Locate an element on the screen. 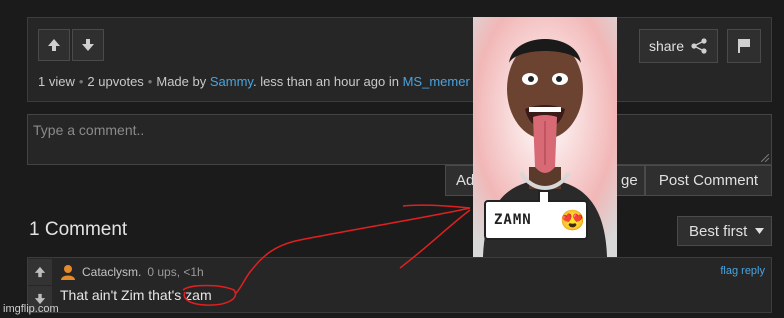  upvote-button is located at coordinates (54, 45).